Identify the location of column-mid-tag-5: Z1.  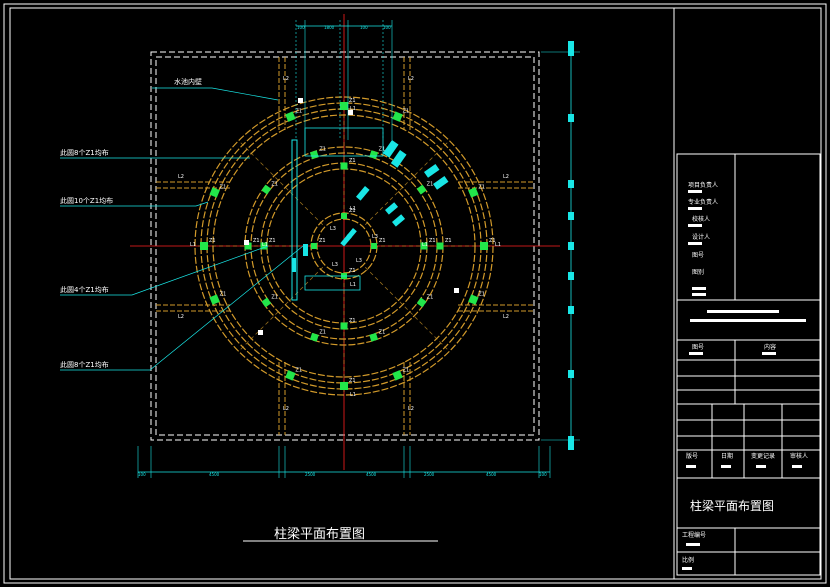
(256, 241).